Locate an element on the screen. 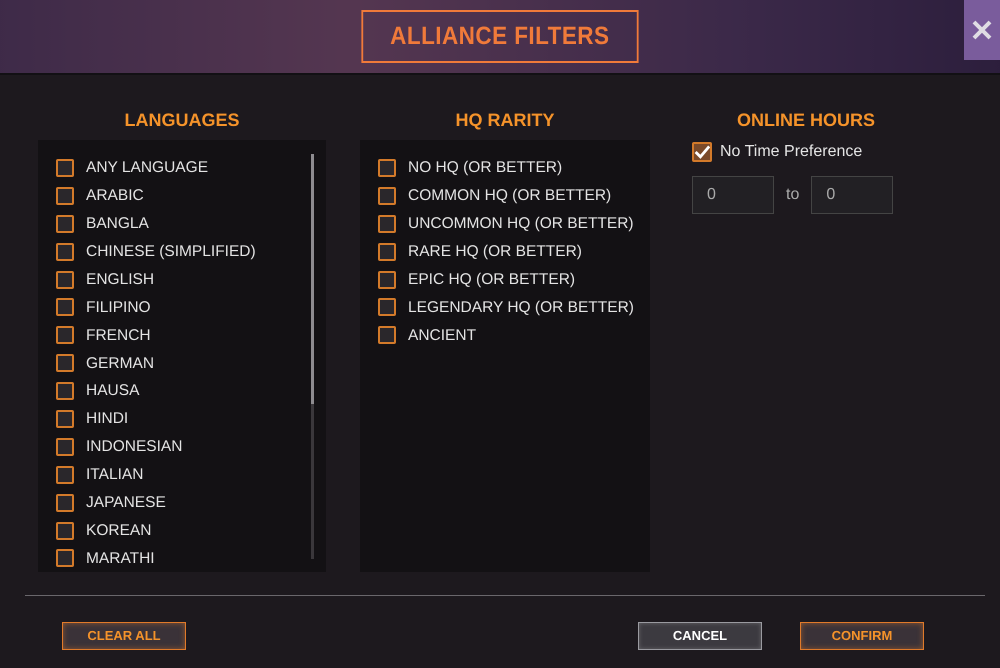 The image size is (1000, 668). column-heading: ONLINE HOURS is located at coordinates (806, 120).